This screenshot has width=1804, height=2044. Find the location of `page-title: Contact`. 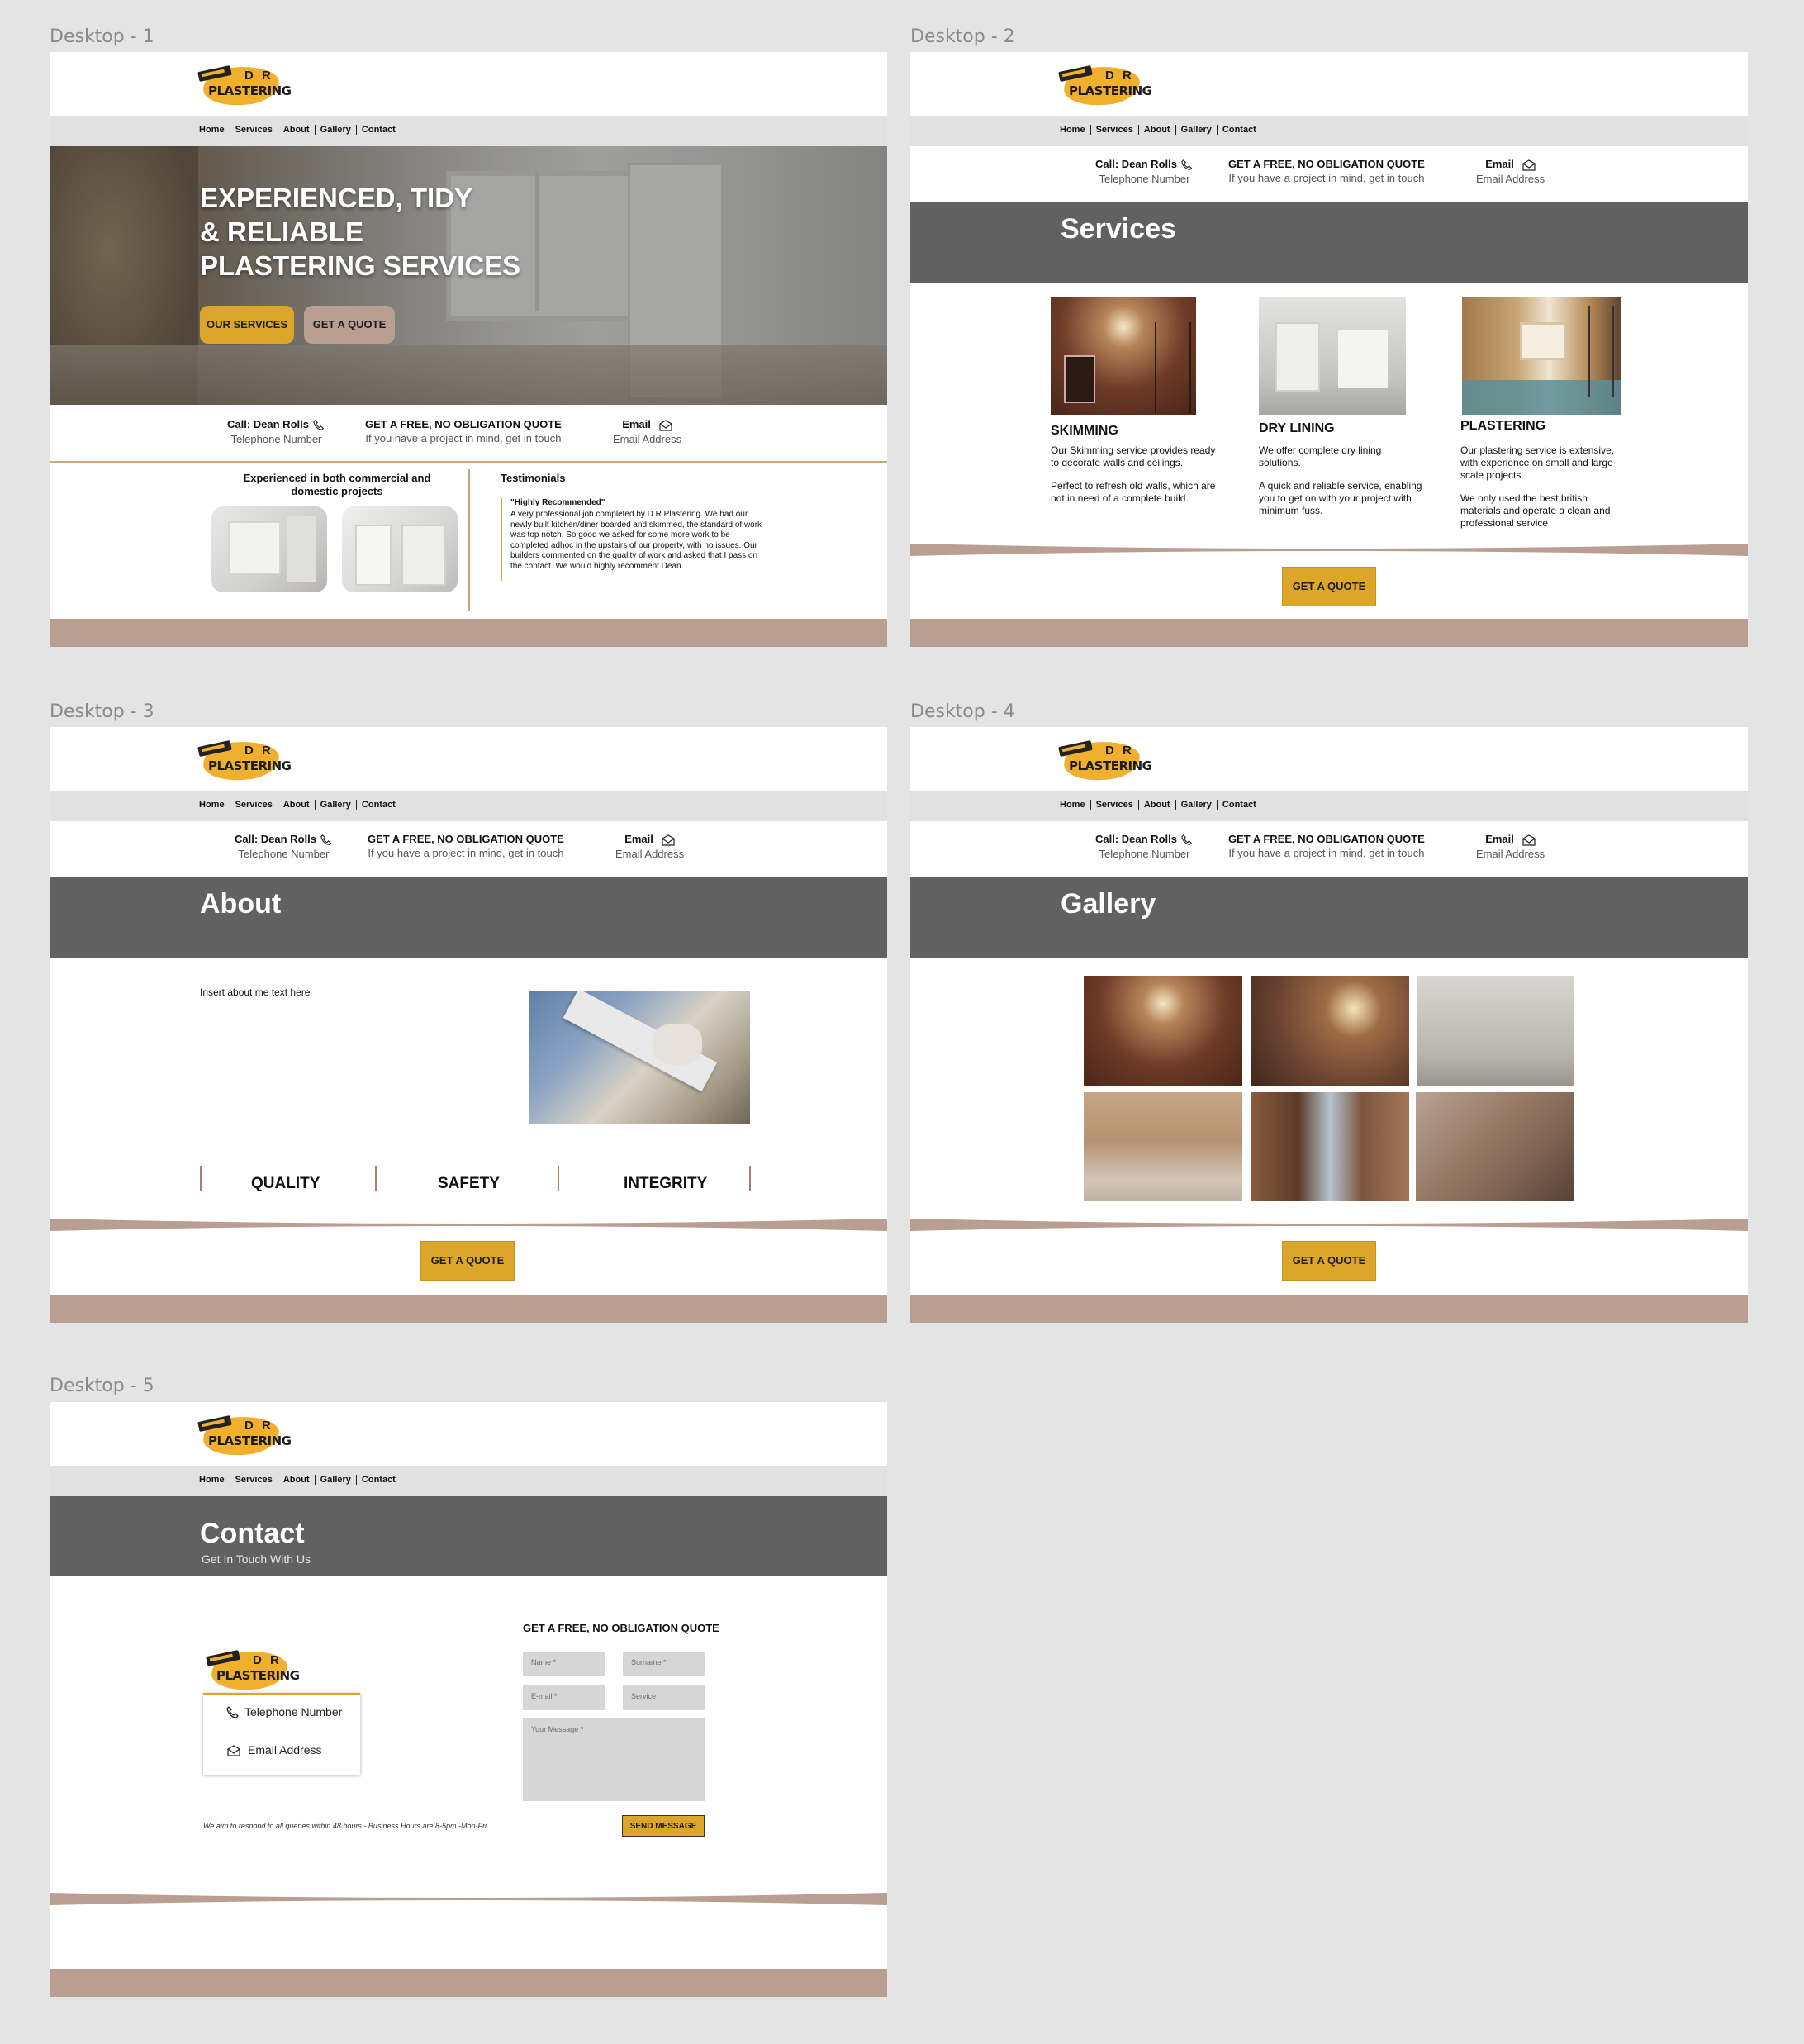

page-title: Contact is located at coordinates (252, 1533).